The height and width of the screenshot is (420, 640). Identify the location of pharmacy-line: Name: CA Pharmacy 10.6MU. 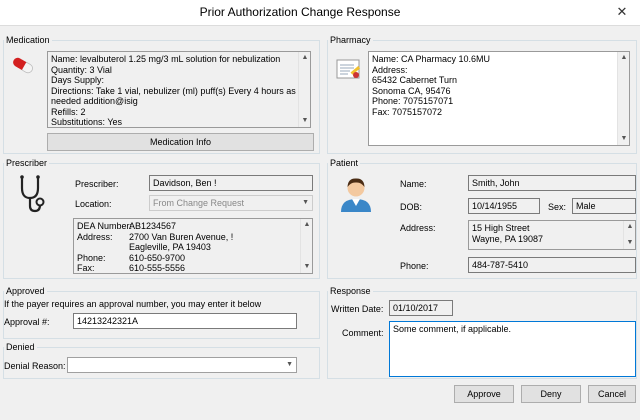
(431, 59).